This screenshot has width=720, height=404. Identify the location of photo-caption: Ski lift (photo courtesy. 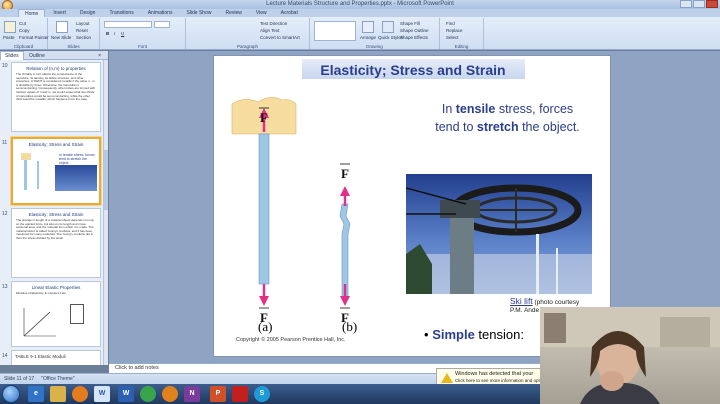
(544, 301).